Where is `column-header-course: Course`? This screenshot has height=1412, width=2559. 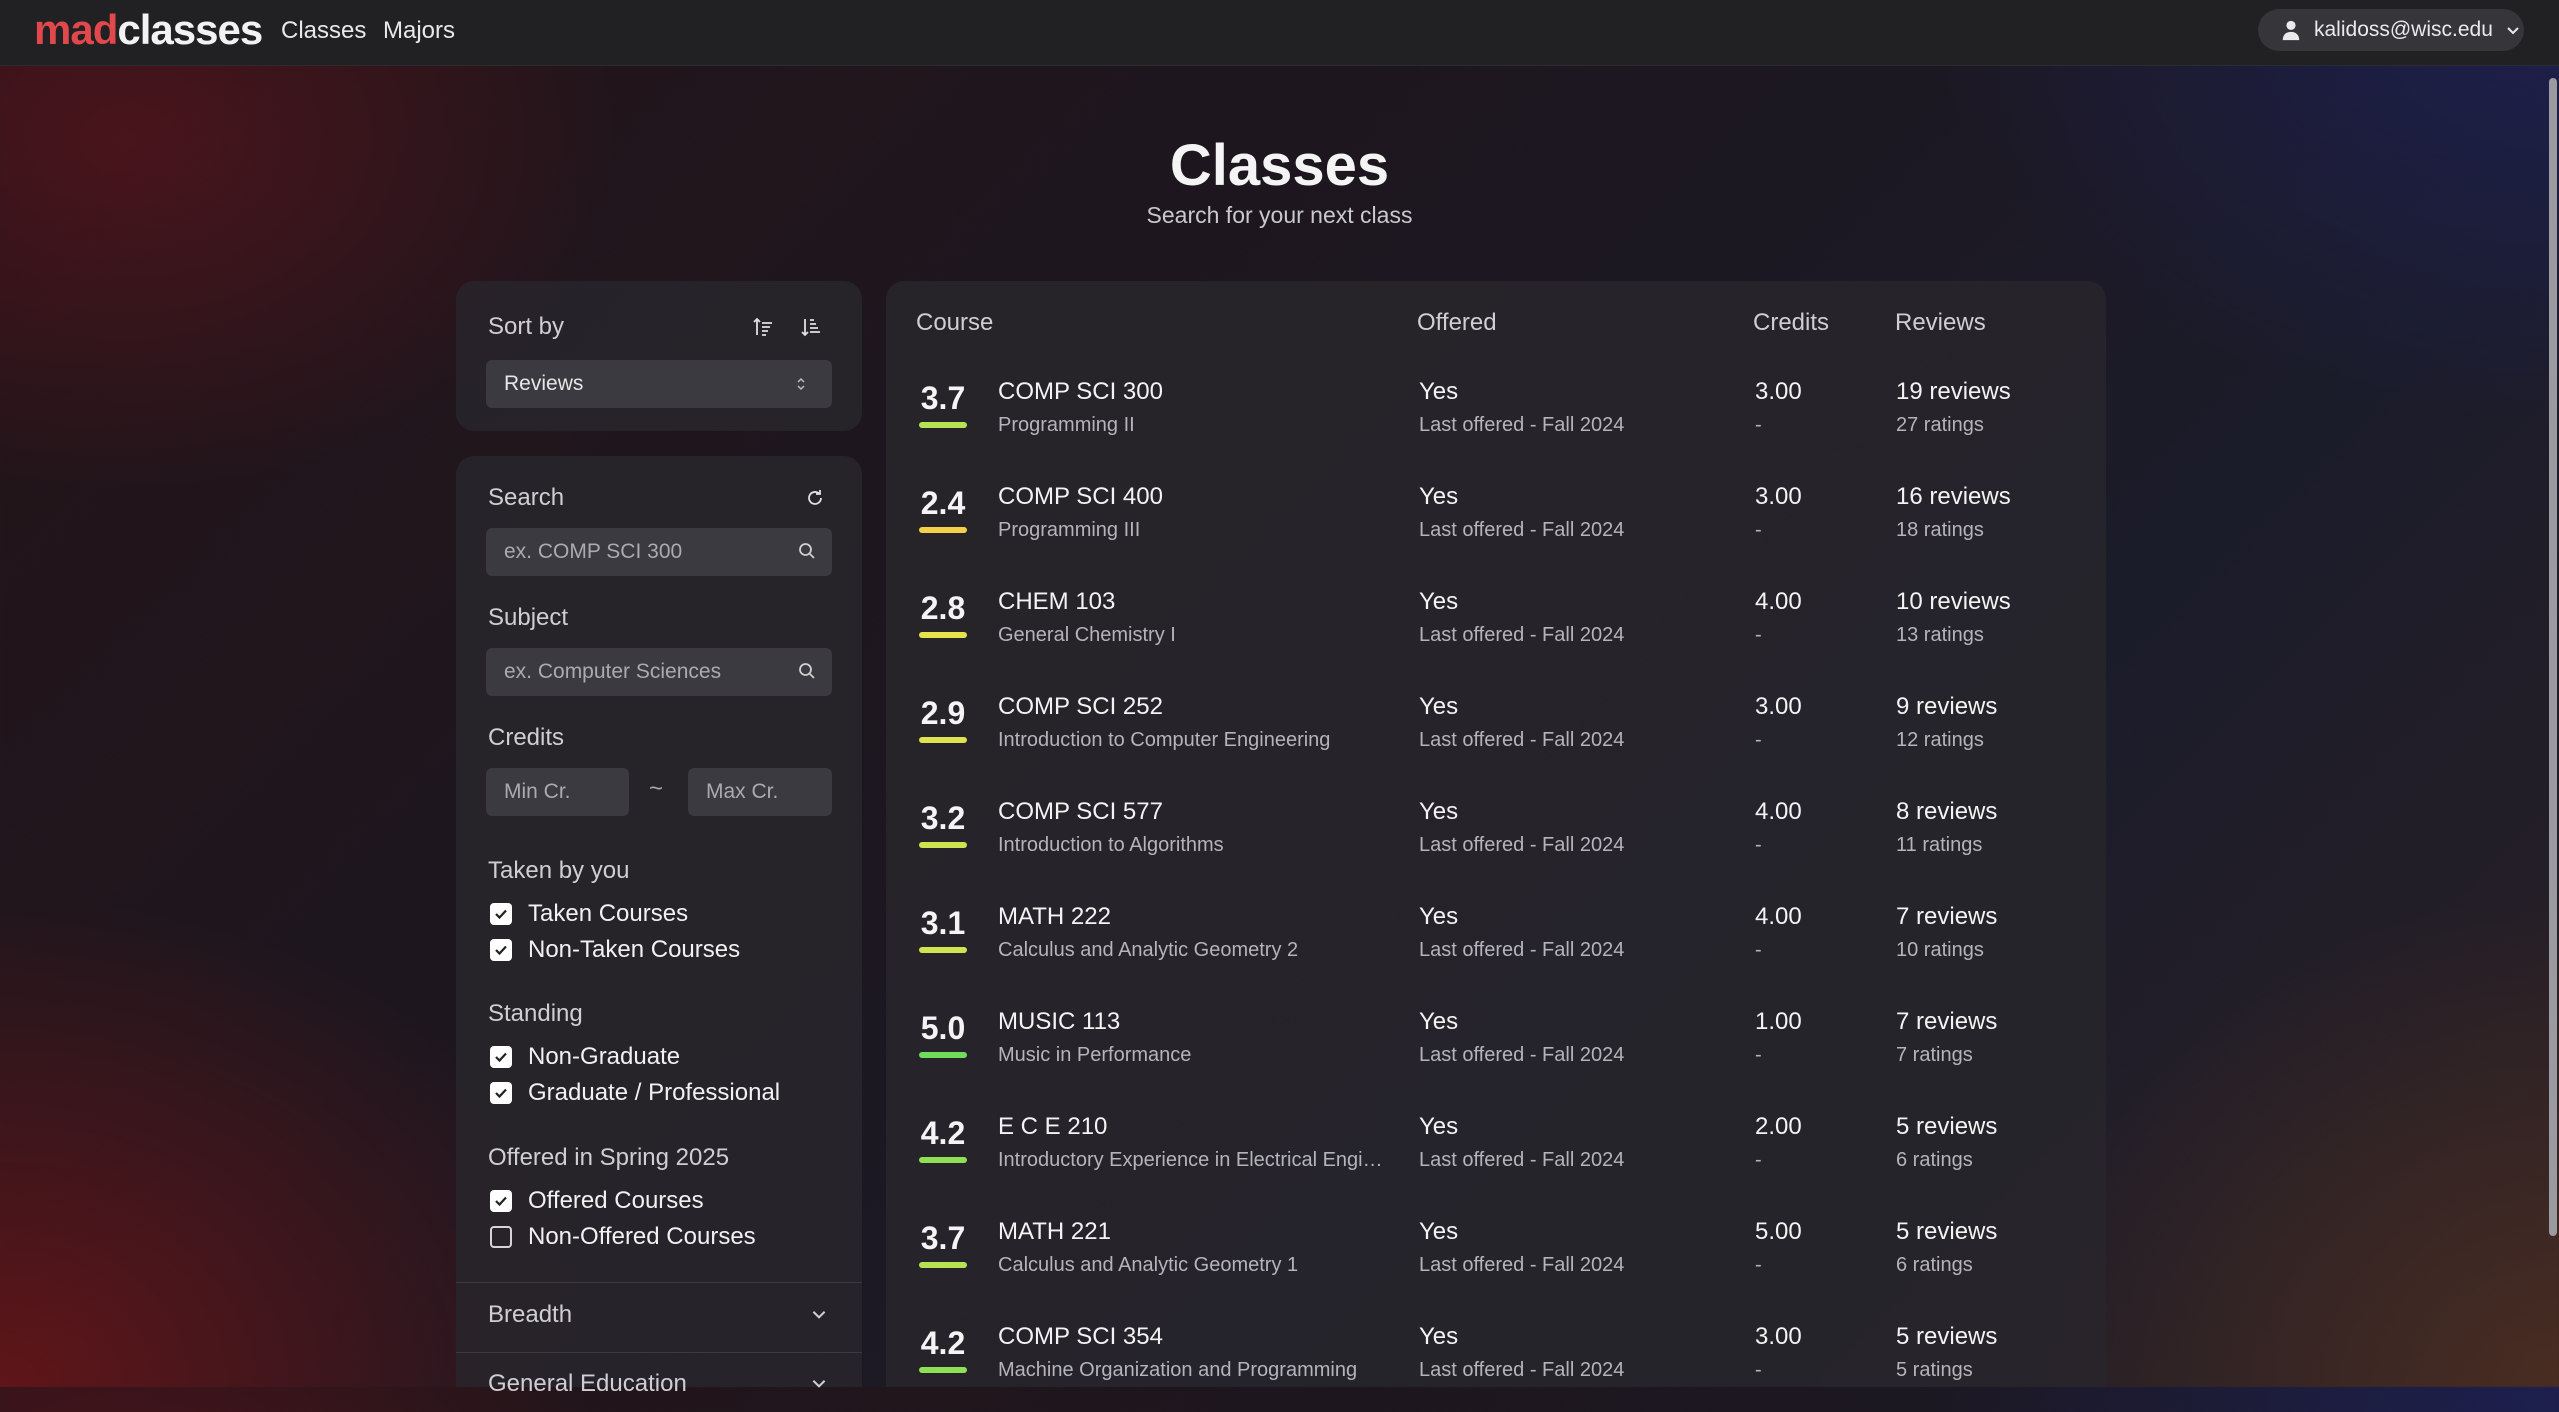 column-header-course: Course is located at coordinates (955, 322).